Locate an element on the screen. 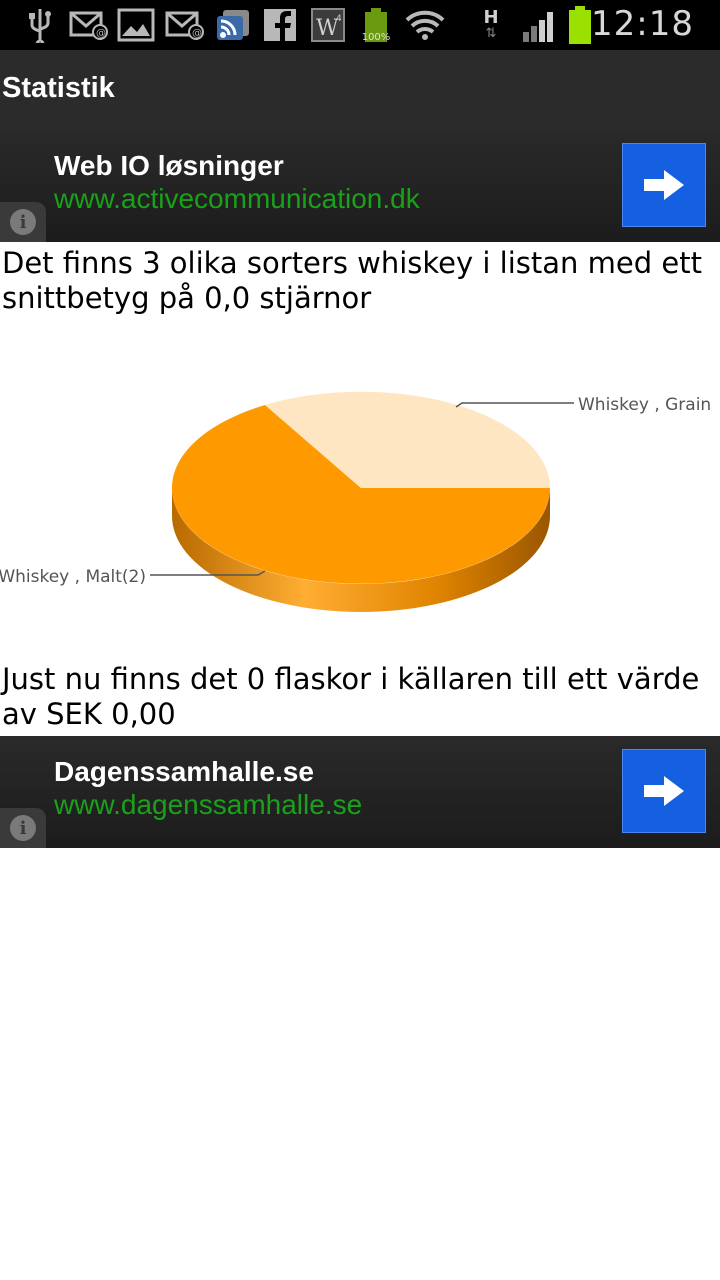 The image size is (720, 1280). page-title: Statistik is located at coordinates (58, 88).